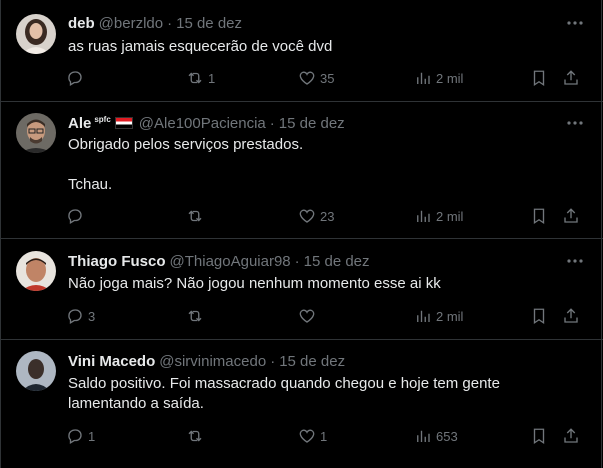 The height and width of the screenshot is (468, 603). I want to click on tweet-actions: 23 2 mil, so click(325, 216).